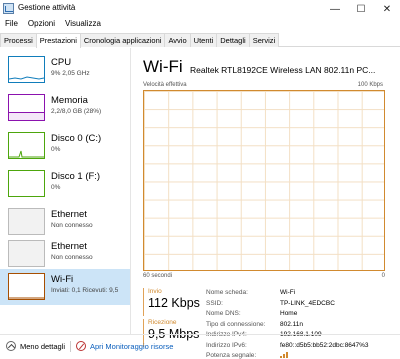  Describe the element at coordinates (26, 154) in the screenshot. I see `disk0-sparkline` at that location.